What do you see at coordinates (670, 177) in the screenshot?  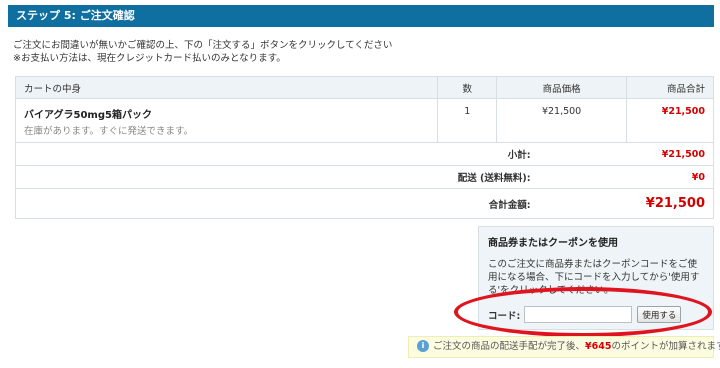 I see `shipping-value: ¥0` at bounding box center [670, 177].